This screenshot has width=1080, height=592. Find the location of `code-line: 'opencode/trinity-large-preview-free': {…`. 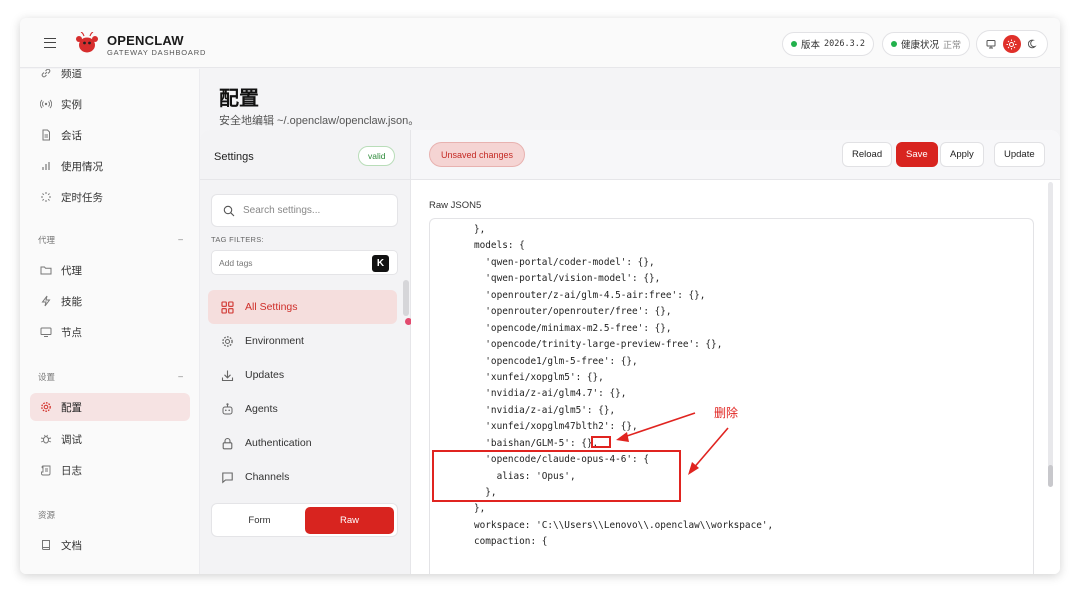

code-line: 'opencode/trinity-large-preview-free': {… is located at coordinates (623, 345).